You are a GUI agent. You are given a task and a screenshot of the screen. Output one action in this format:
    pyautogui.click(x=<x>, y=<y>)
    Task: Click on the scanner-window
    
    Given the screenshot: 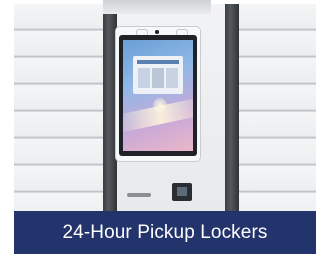 What is the action you would take?
    pyautogui.click(x=182, y=191)
    